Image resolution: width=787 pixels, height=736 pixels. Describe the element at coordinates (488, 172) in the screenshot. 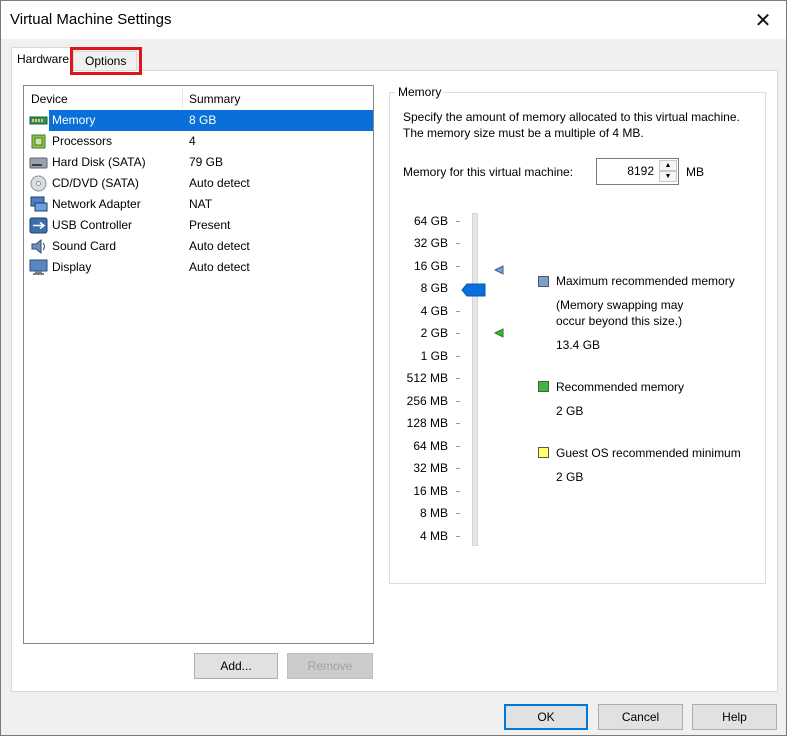

I see `memory-field-label: Memory for this virtual machine:` at that location.